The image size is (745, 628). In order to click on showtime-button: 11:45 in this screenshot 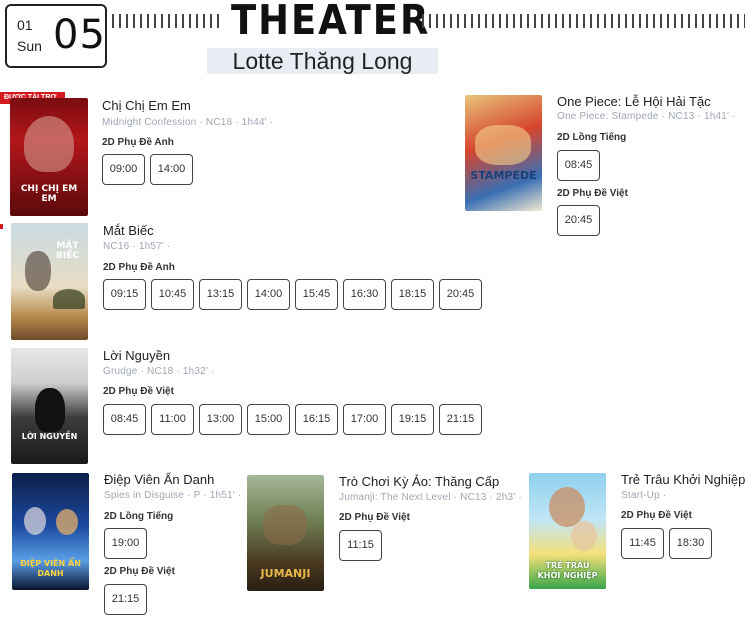, I will do `click(642, 543)`.